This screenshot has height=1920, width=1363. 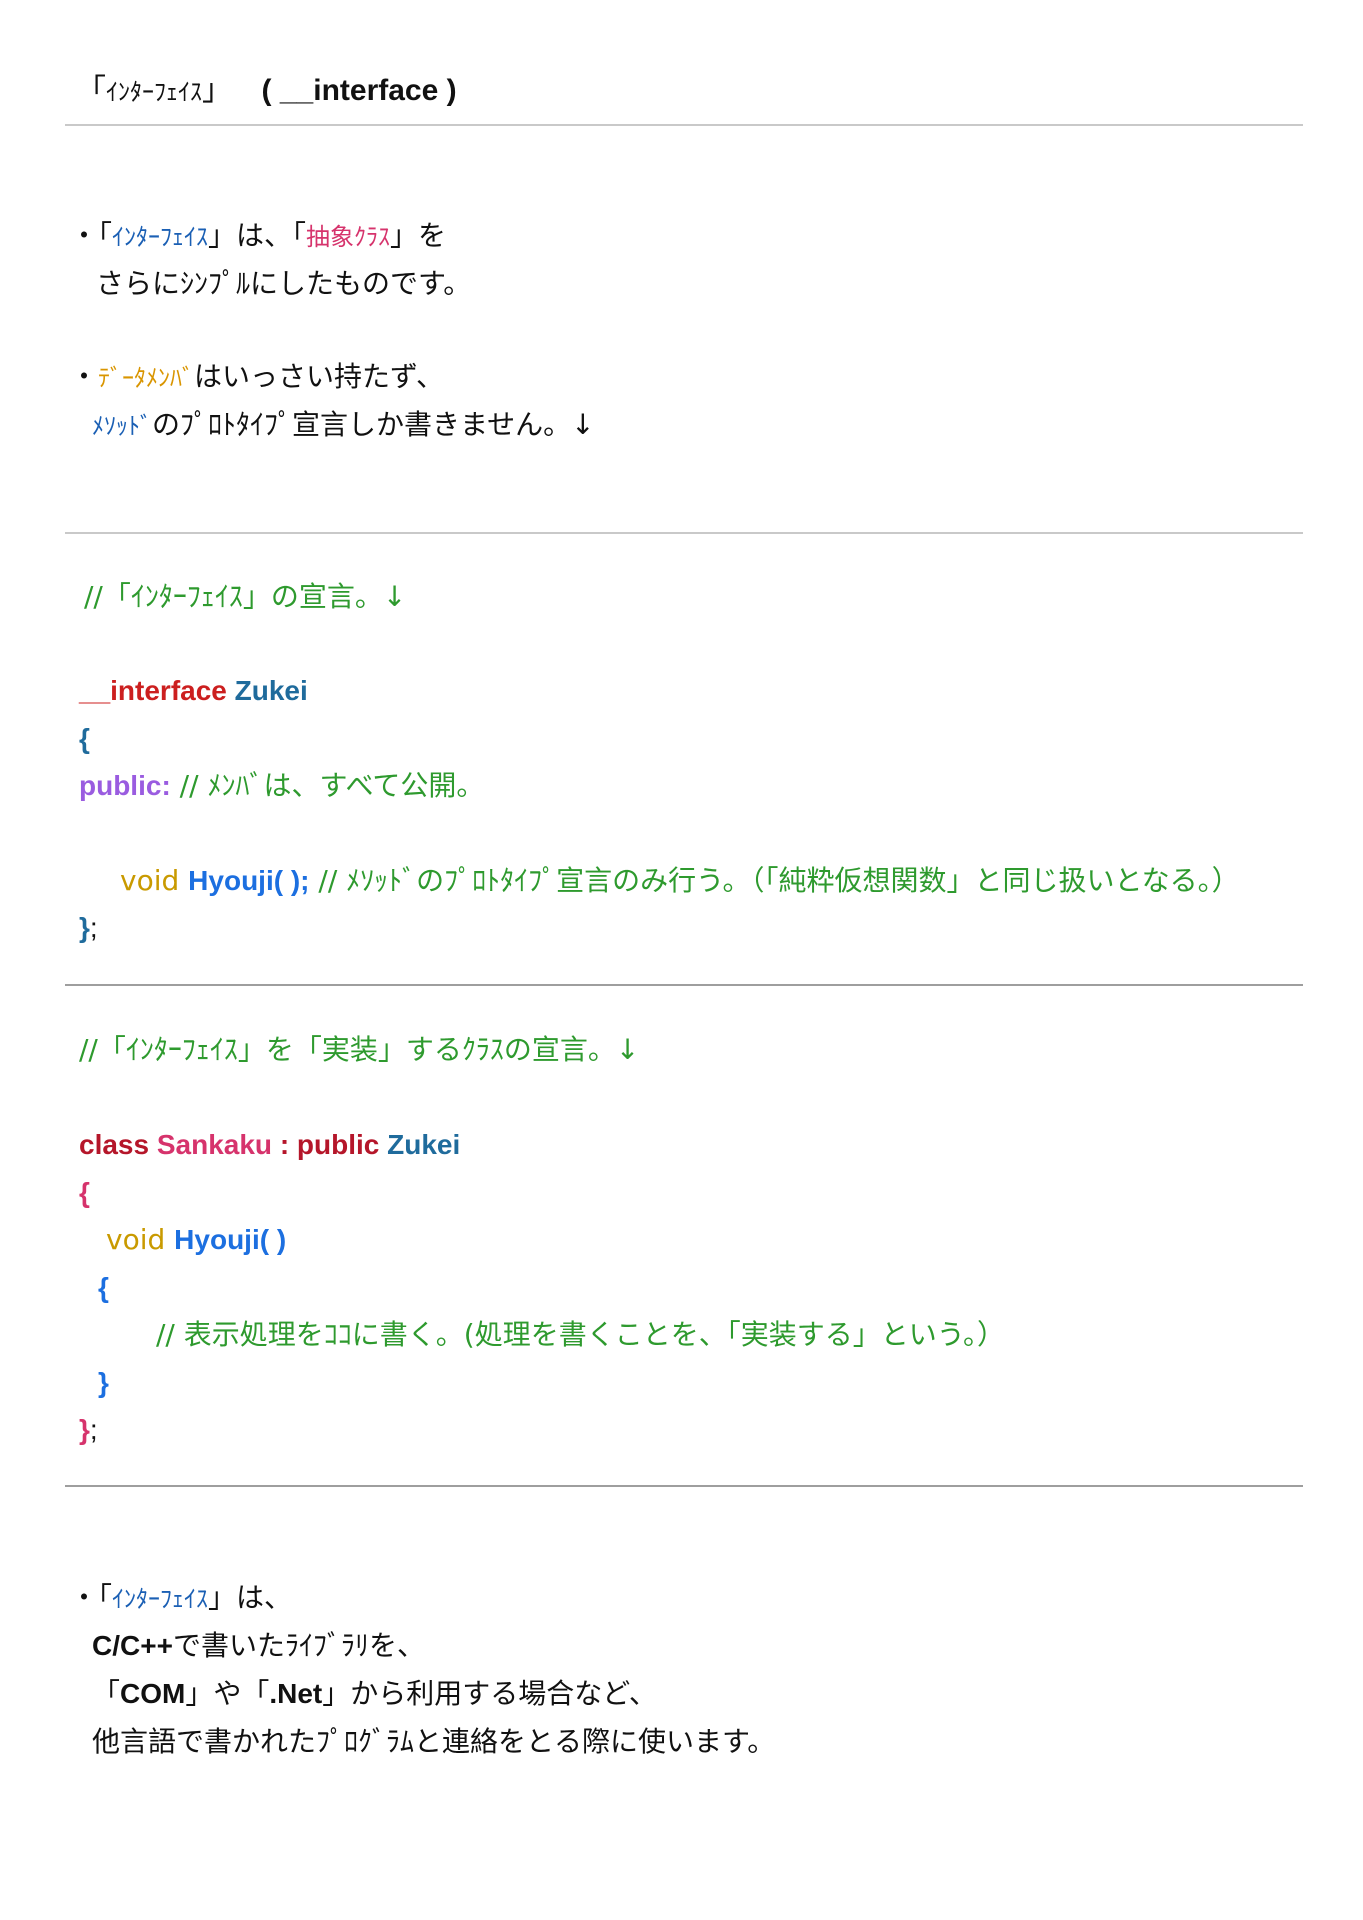 I want to click on intro-text: のﾌﾟﾛﾄﾀｲﾌﾟ宣言しか書きません。↓, so click(x=373, y=424).